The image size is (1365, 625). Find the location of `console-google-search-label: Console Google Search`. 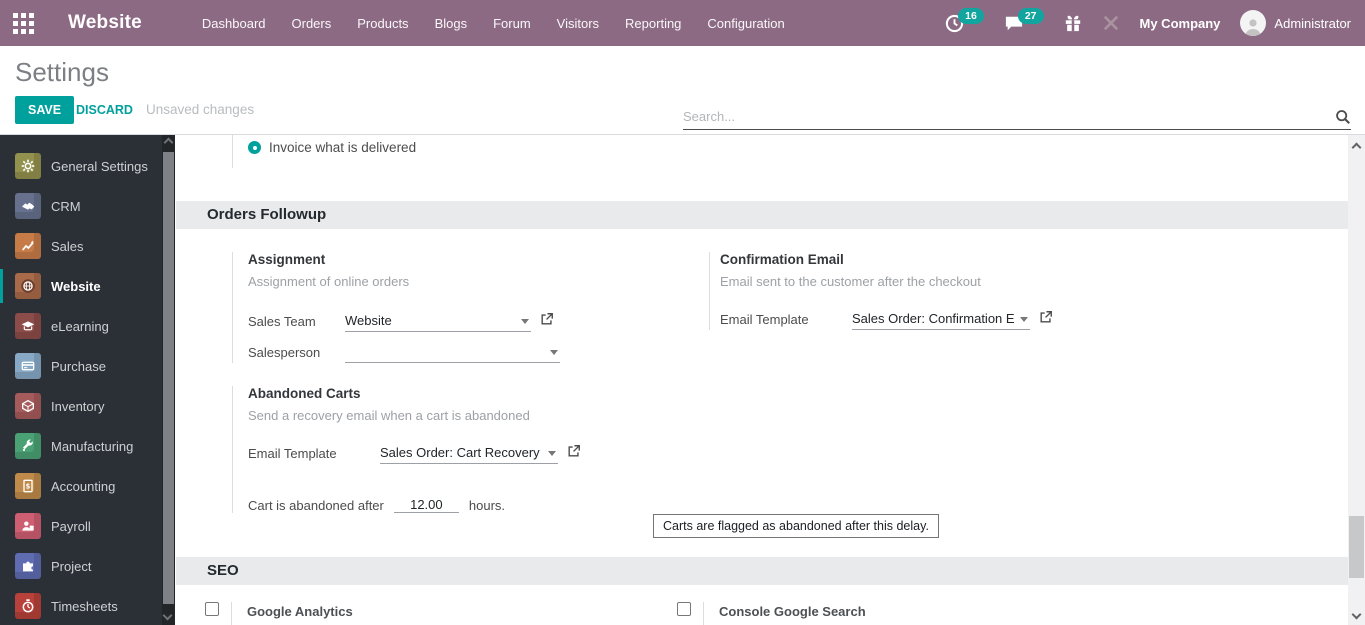

console-google-search-label: Console Google Search is located at coordinates (792, 611).